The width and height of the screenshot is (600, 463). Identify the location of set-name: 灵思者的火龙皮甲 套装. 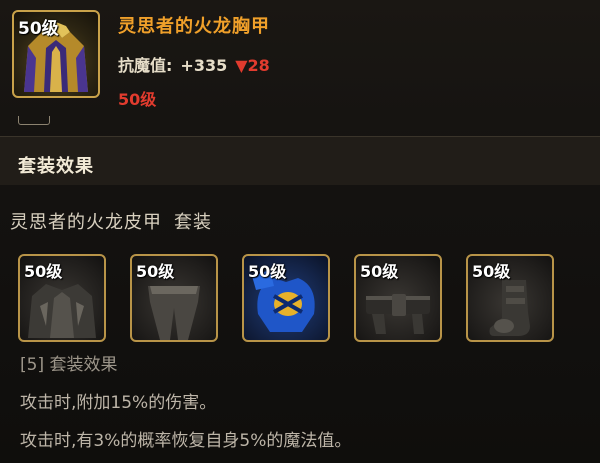
(111, 221).